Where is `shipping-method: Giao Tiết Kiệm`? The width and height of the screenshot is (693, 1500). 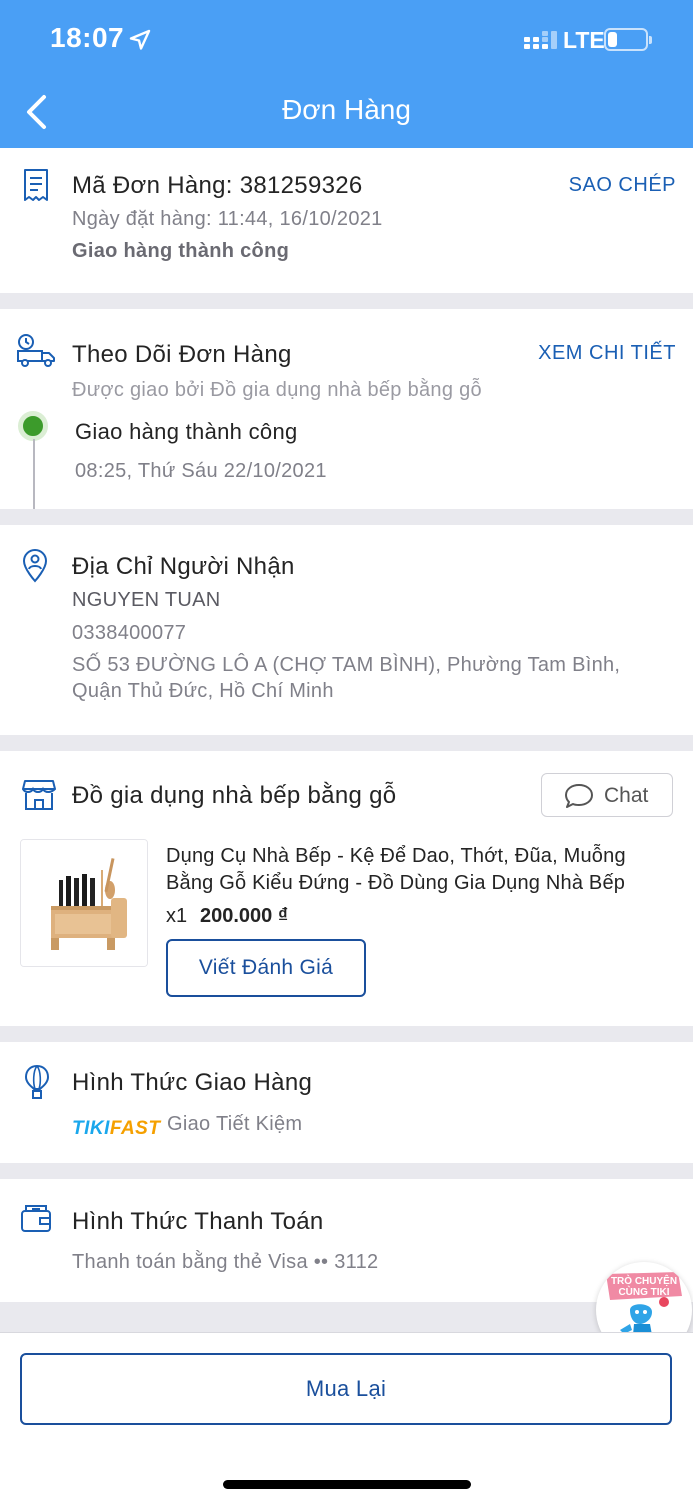 shipping-method: Giao Tiết Kiệm is located at coordinates (235, 1124).